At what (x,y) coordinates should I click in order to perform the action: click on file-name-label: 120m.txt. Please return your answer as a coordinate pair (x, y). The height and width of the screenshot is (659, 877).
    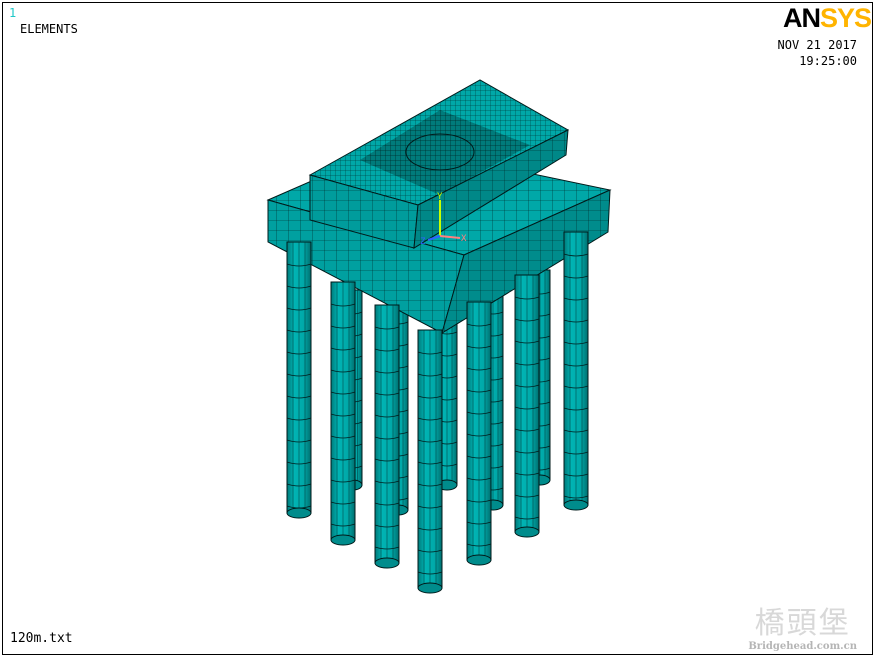
    Looking at the image, I should click on (41, 638).